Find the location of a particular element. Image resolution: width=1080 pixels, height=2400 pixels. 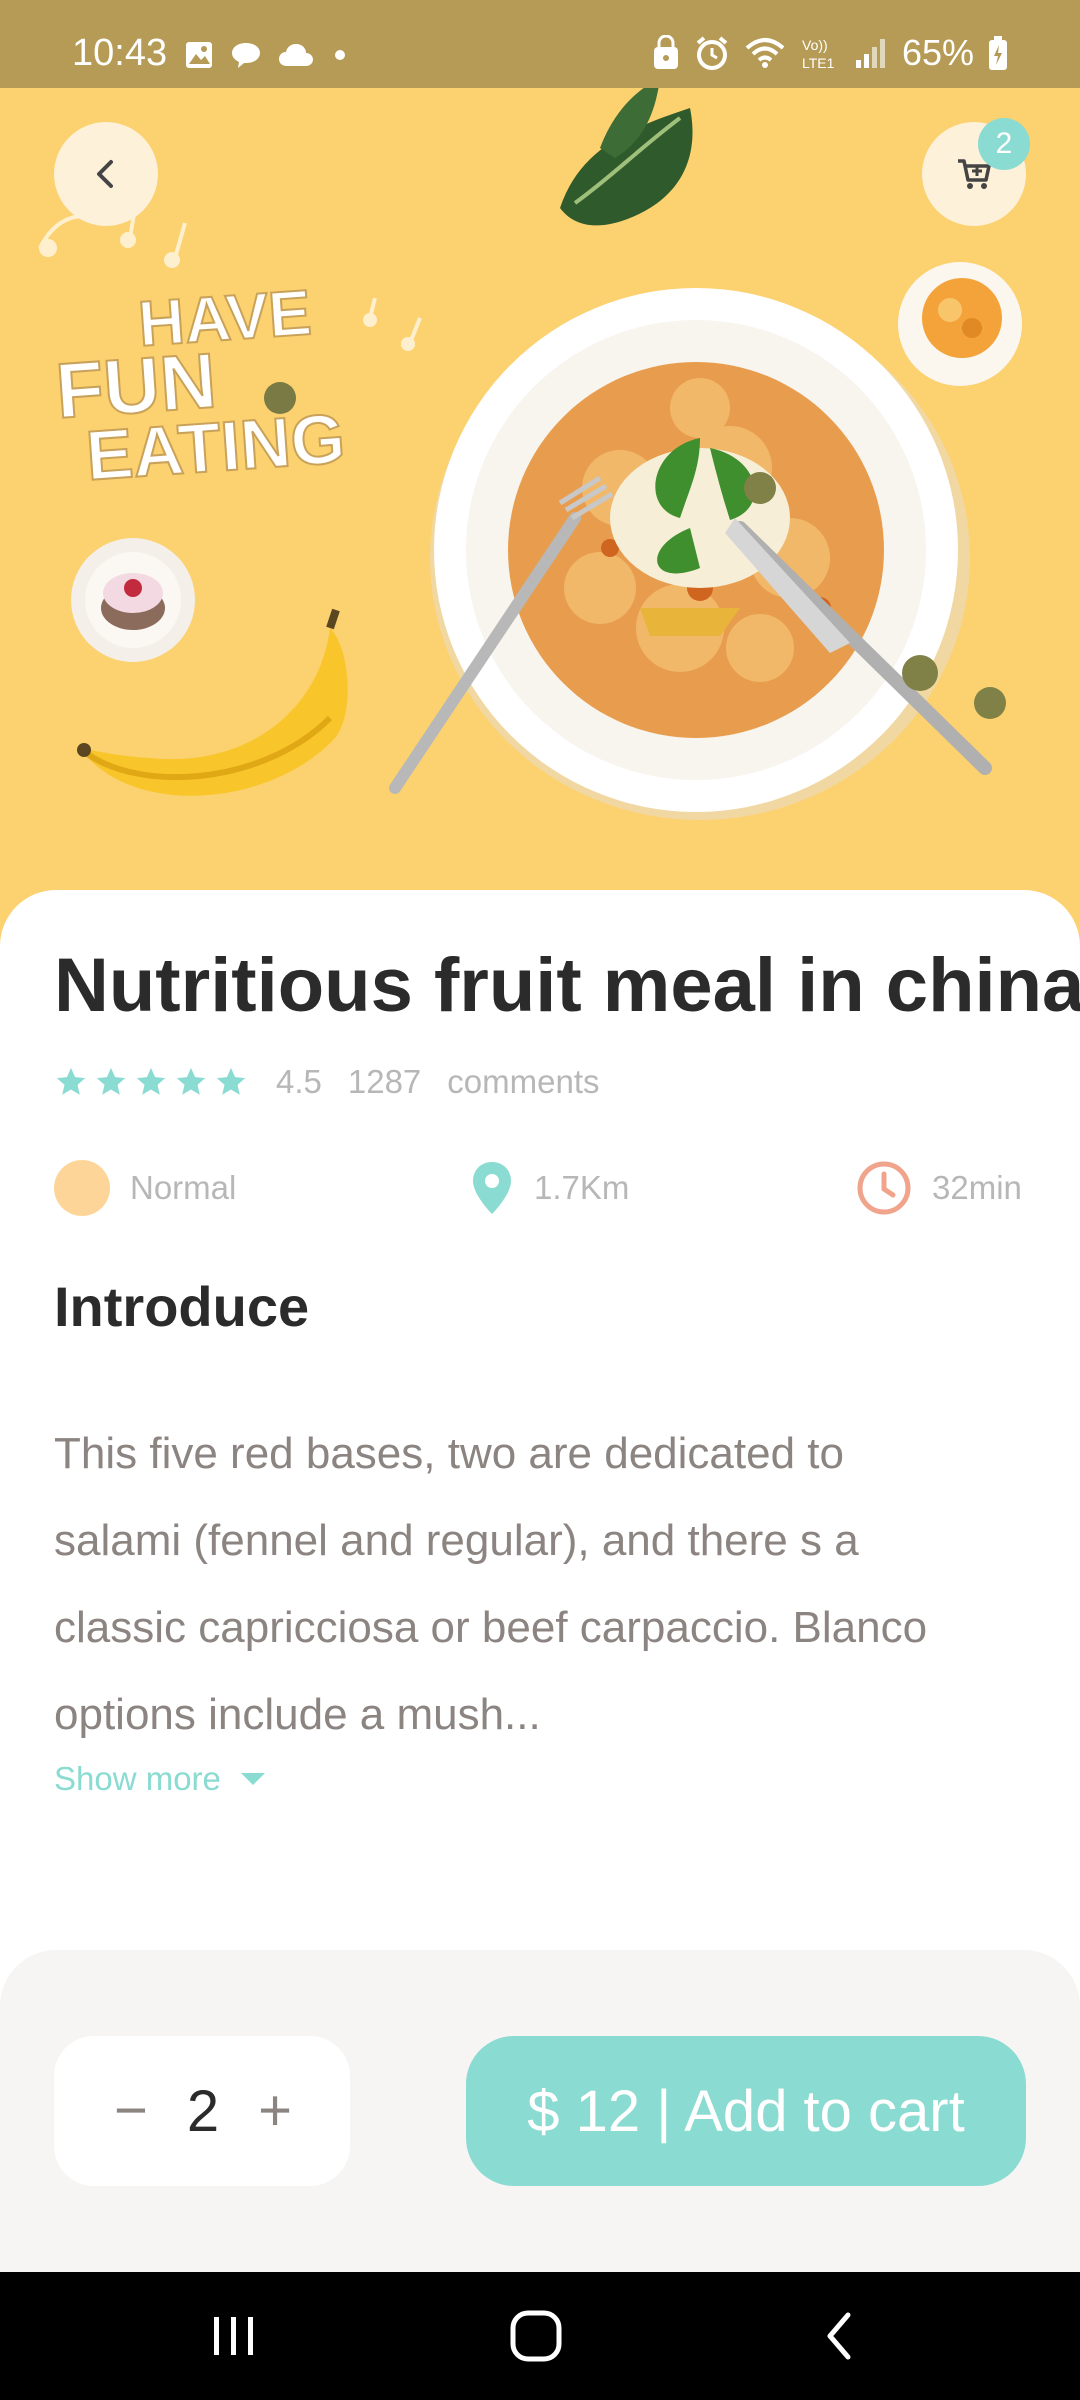

system-navigation-bar is located at coordinates (540, 2336).